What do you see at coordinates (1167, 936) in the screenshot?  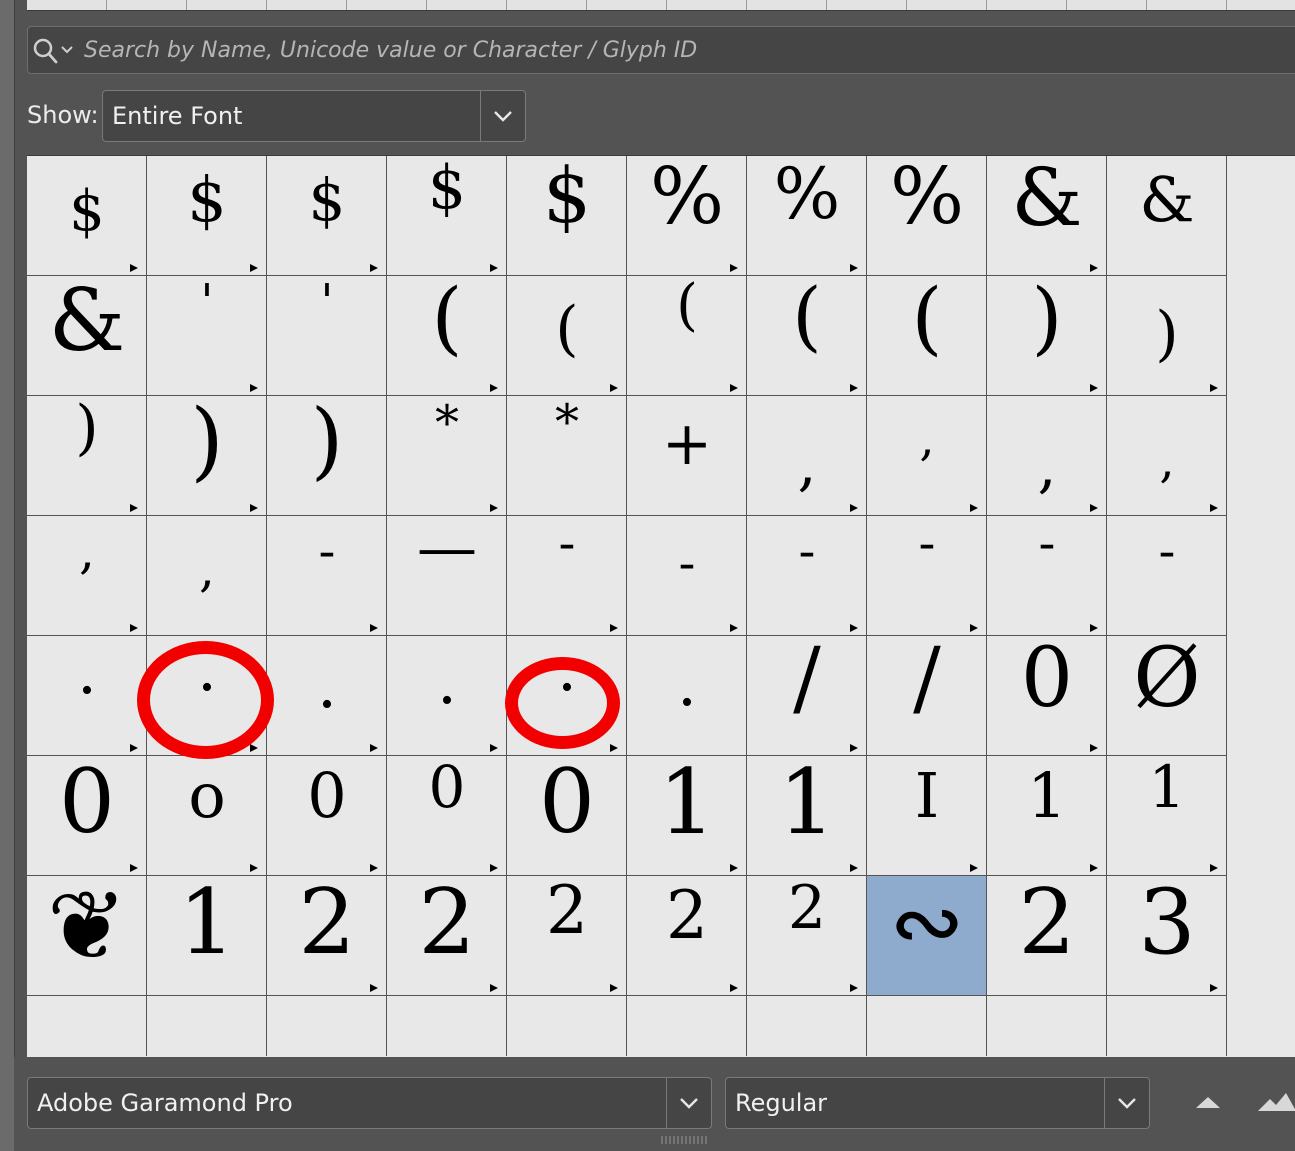 I see `glyph-cell: 3` at bounding box center [1167, 936].